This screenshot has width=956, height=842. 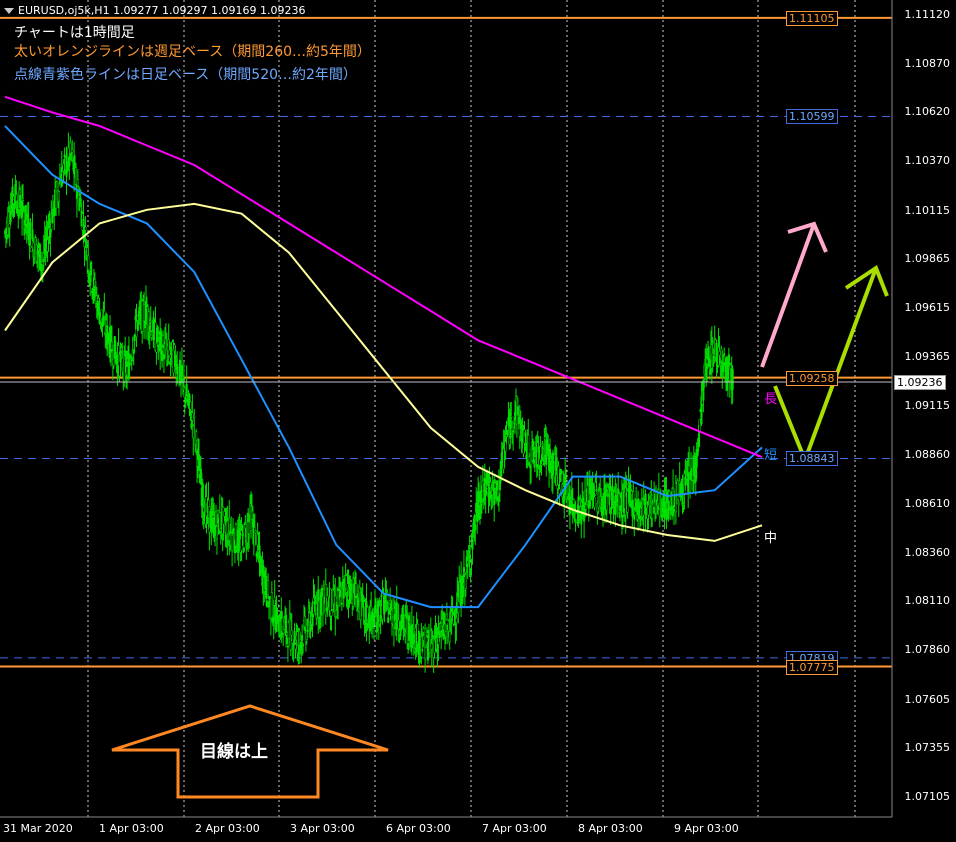 I want to click on price-tick-label: 1.08610, so click(x=927, y=503).